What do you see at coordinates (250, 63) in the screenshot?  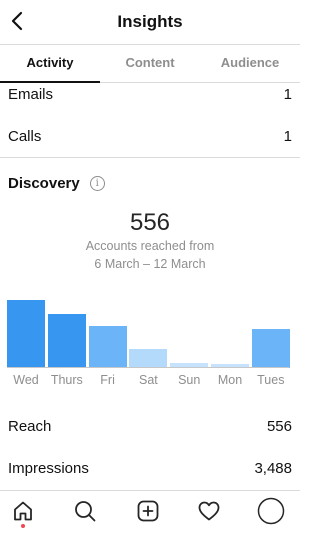 I see `tab-audience: Audience` at bounding box center [250, 63].